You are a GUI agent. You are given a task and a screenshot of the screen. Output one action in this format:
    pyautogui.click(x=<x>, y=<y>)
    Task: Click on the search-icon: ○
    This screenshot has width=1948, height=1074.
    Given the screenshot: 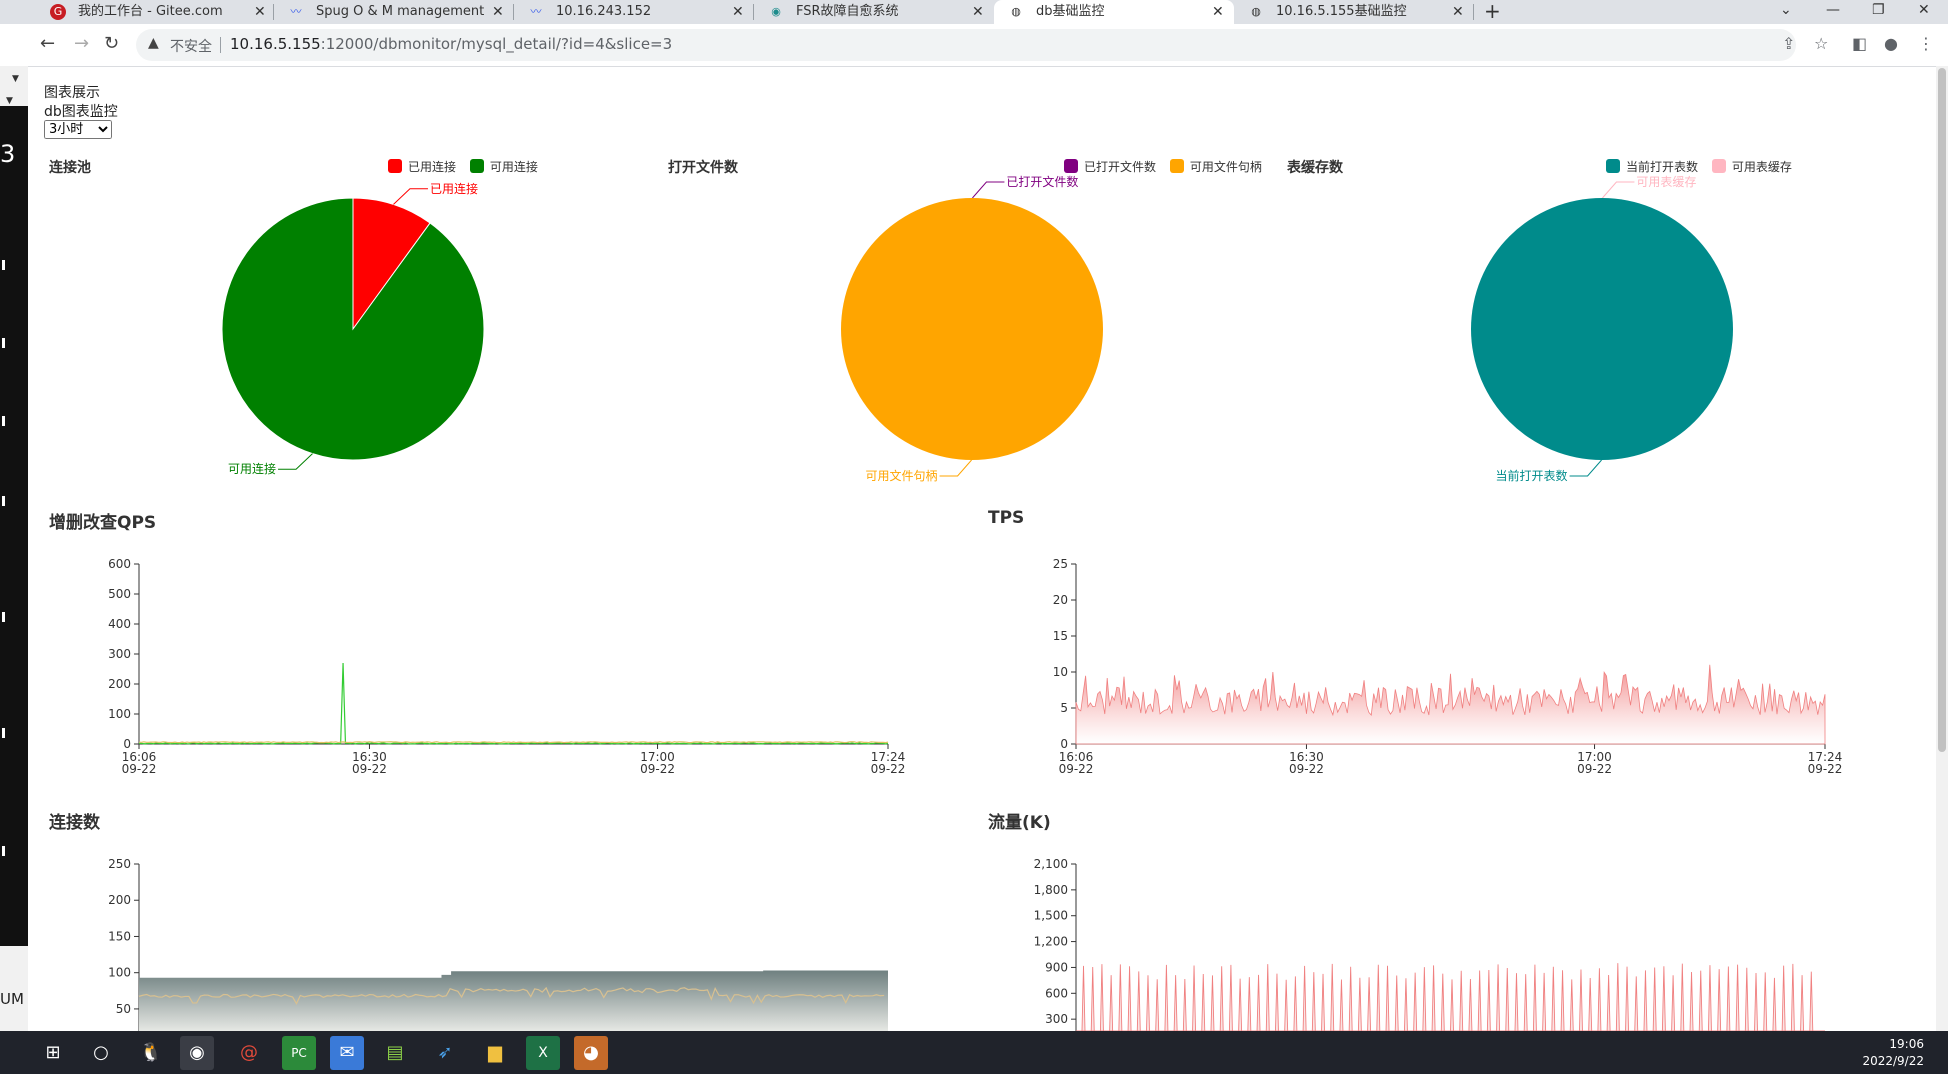 What is the action you would take?
    pyautogui.click(x=101, y=1053)
    